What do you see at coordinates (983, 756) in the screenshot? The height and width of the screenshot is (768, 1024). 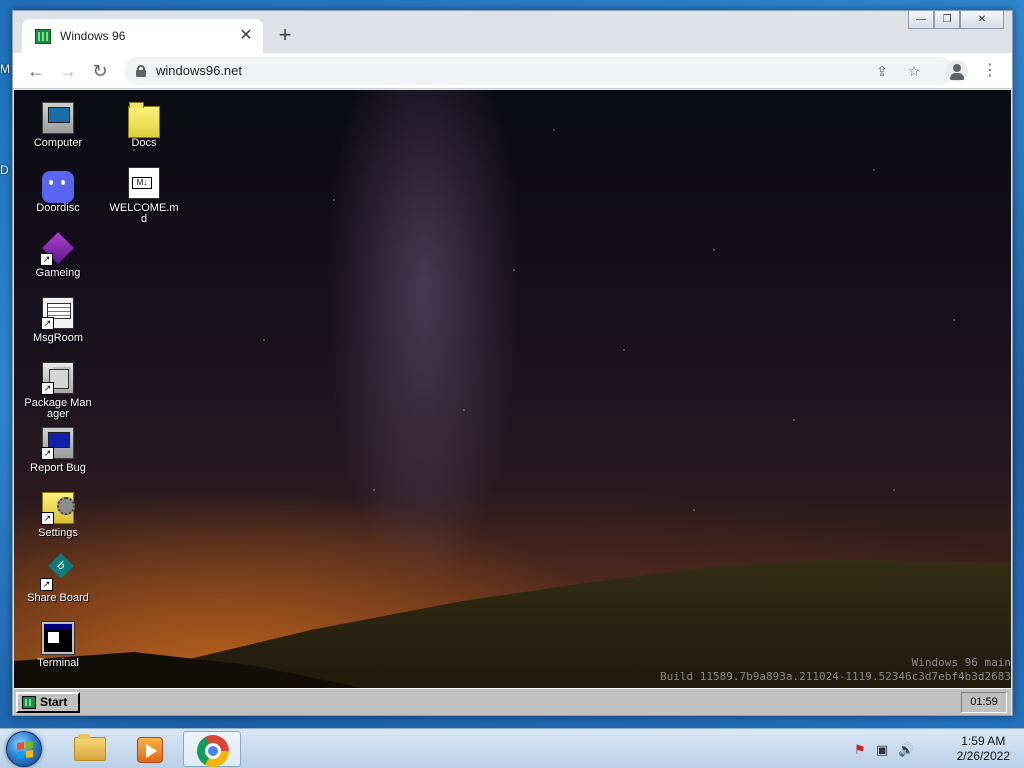 I see `clock-date: 2/26/2022` at bounding box center [983, 756].